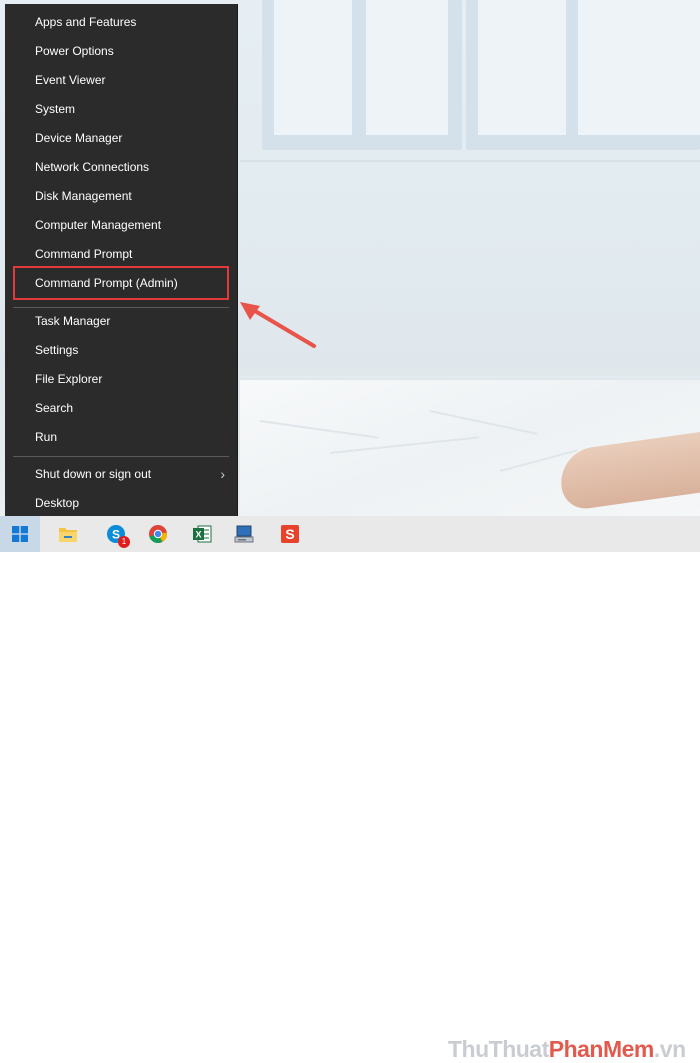 This screenshot has height=1063, width=700. Describe the element at coordinates (583, 75) in the screenshot. I see `wallpaper-window-right` at that location.